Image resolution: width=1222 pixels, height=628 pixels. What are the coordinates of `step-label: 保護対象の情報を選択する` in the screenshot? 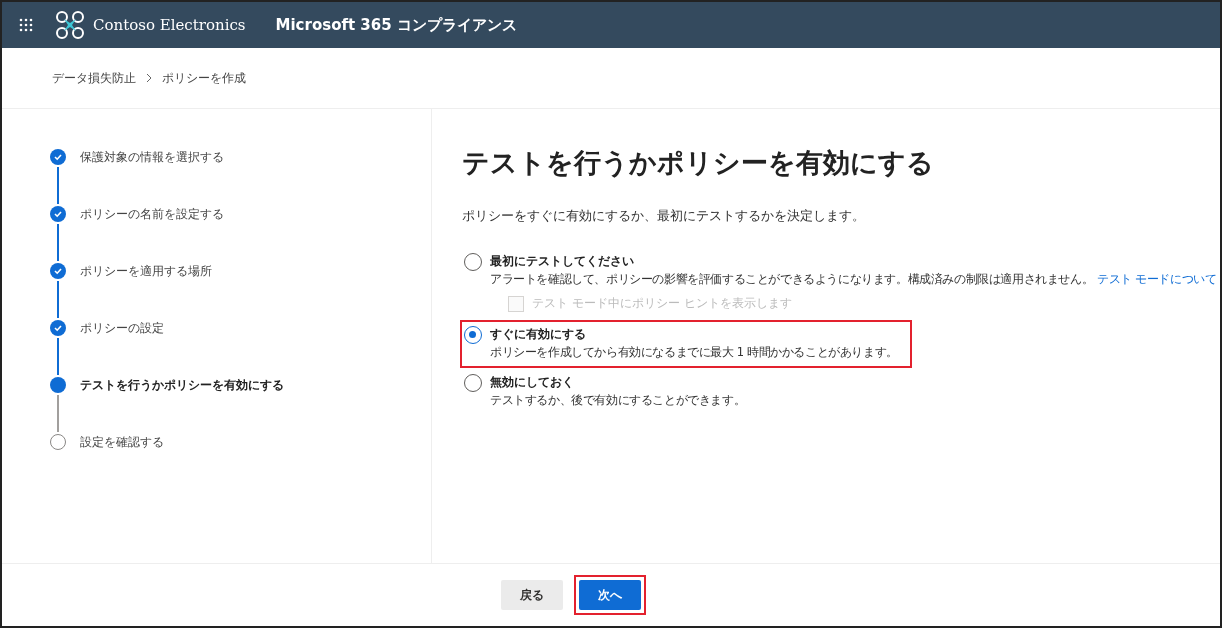 It's located at (152, 157).